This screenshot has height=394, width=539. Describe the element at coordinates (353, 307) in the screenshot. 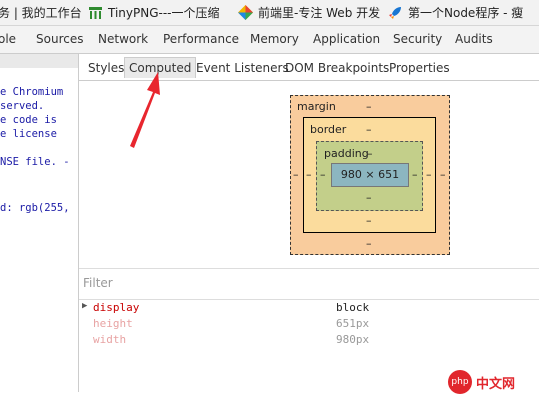

I see `property-value: block` at that location.